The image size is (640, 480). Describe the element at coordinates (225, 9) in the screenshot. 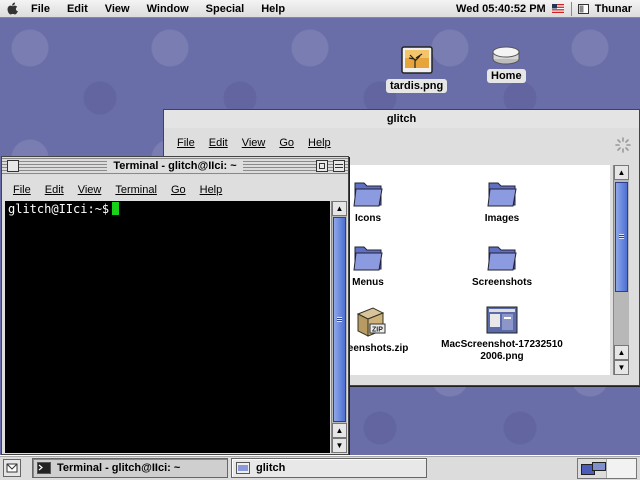

I see `menu-special: Special` at that location.